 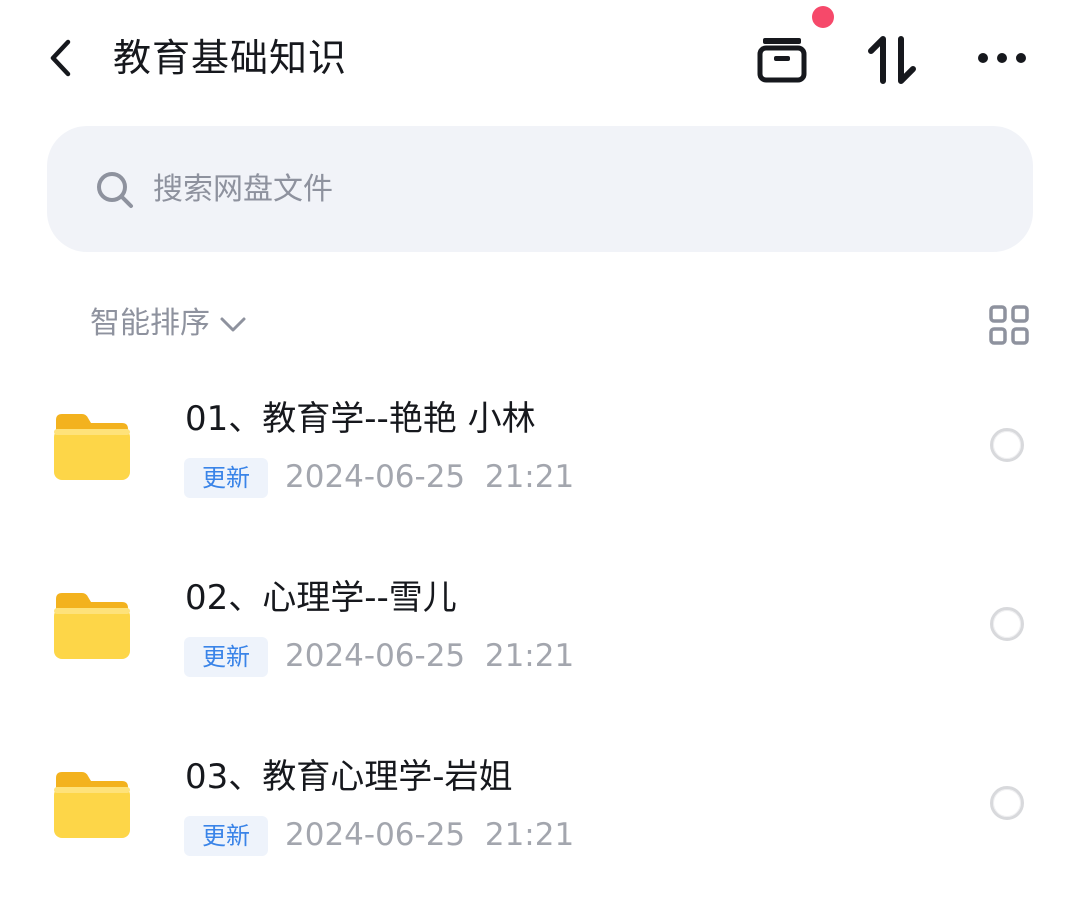 I want to click on file-name: 01、教育学--艳艳 小林, so click(x=360, y=419).